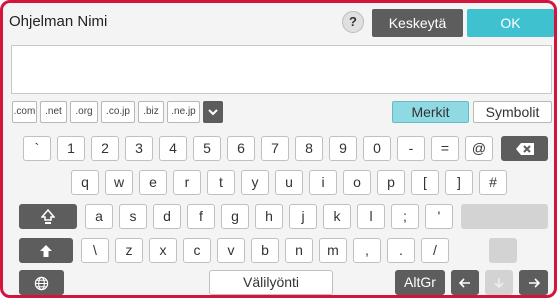 This screenshot has height=298, width=557. I want to click on domain-key-cojp: .co.jp, so click(118, 112).